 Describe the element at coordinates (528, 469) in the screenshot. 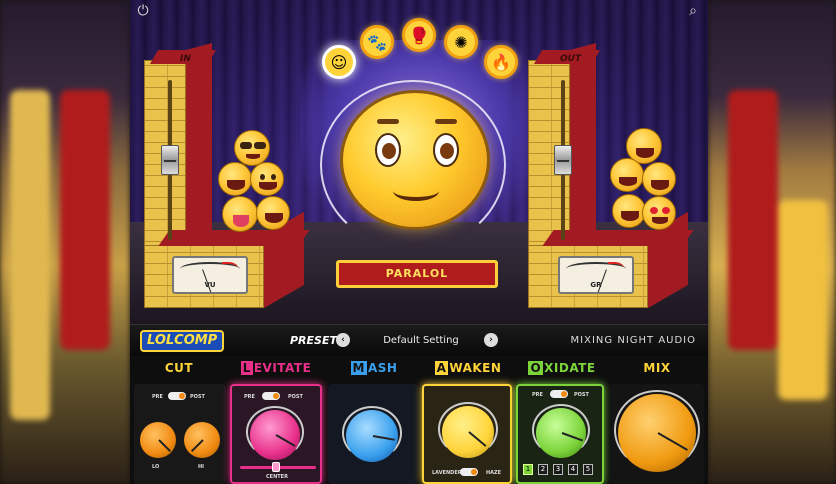

I see `oxidate-mode-1-button: 1` at that location.